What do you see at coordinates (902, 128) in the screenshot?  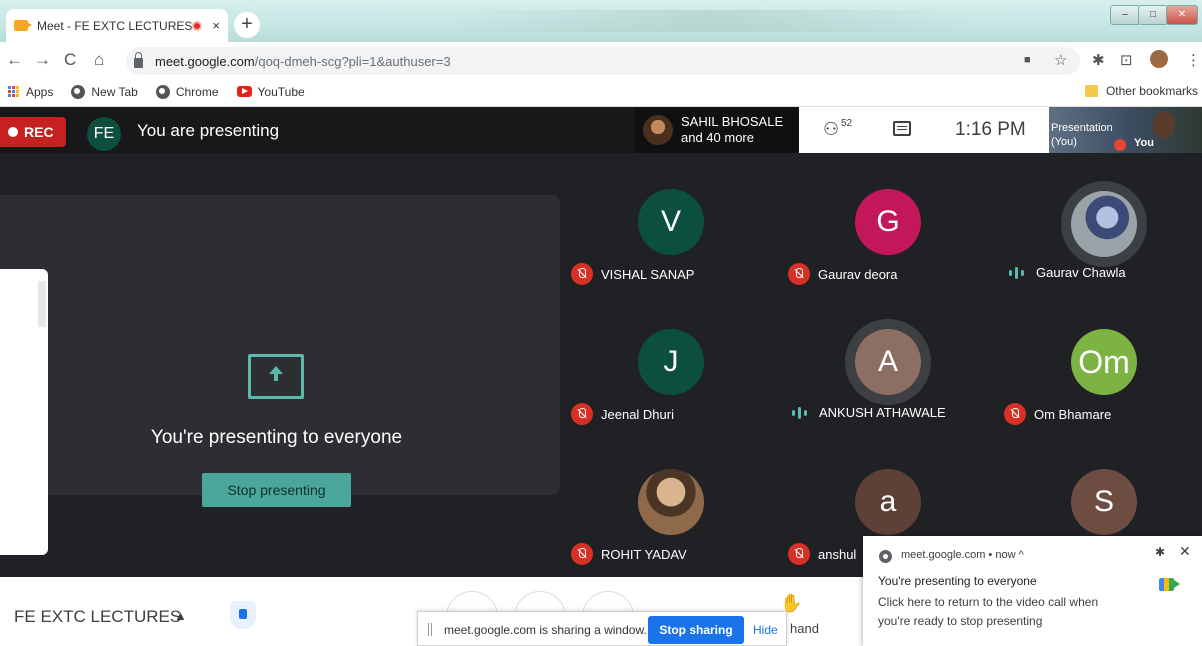 I see `chat-icon` at bounding box center [902, 128].